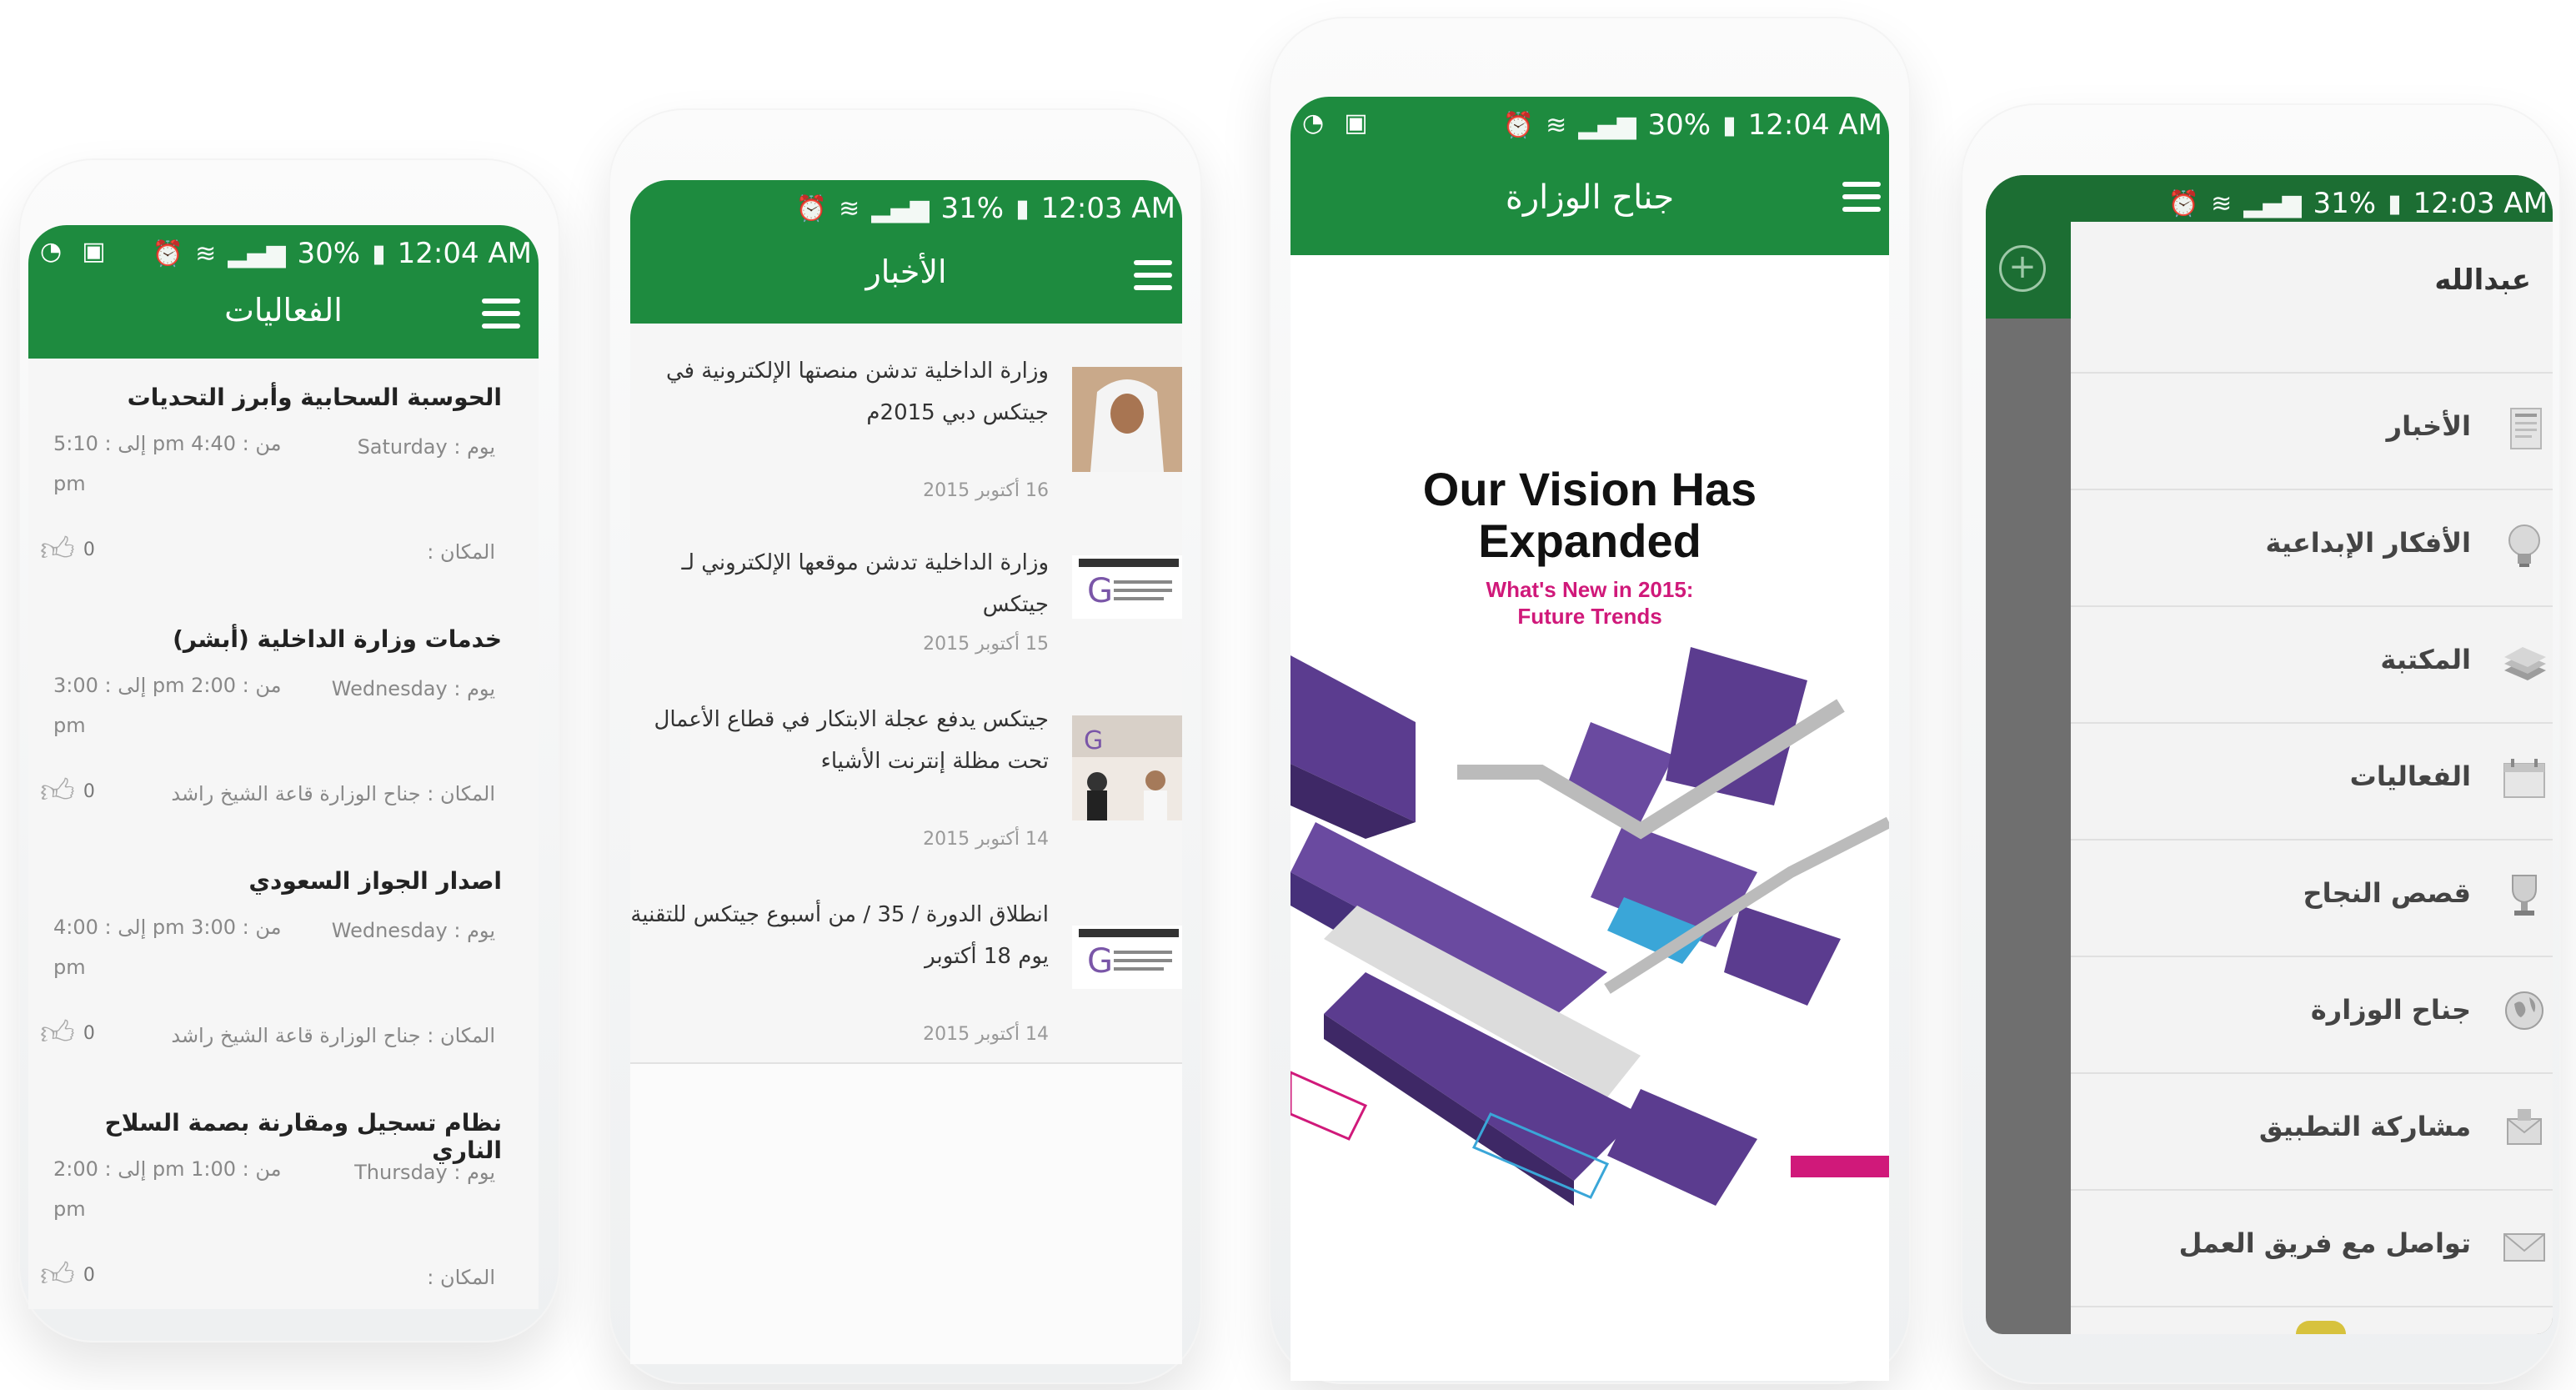 This screenshot has width=2576, height=1390. What do you see at coordinates (2312, 298) in the screenshot?
I see `drawer-header: عبدالله` at bounding box center [2312, 298].